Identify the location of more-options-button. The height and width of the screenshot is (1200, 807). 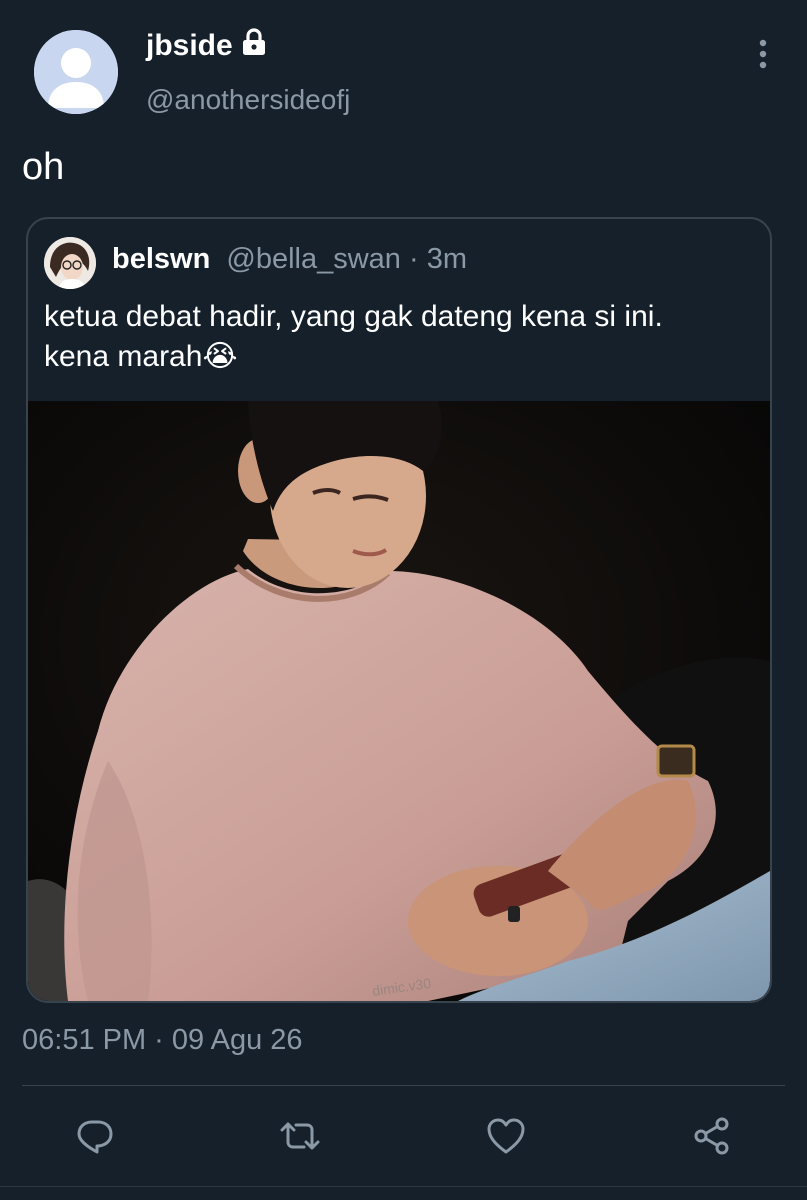
(763, 54).